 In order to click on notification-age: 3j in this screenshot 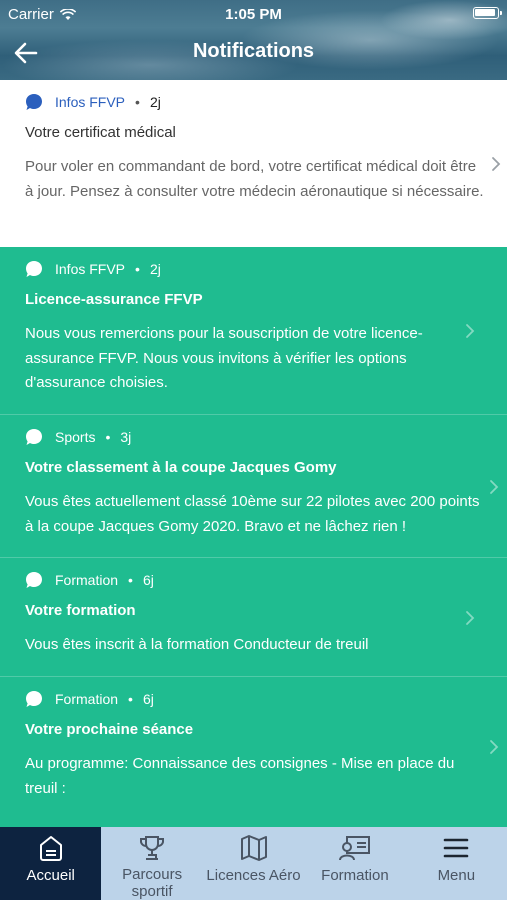, I will do `click(126, 437)`.